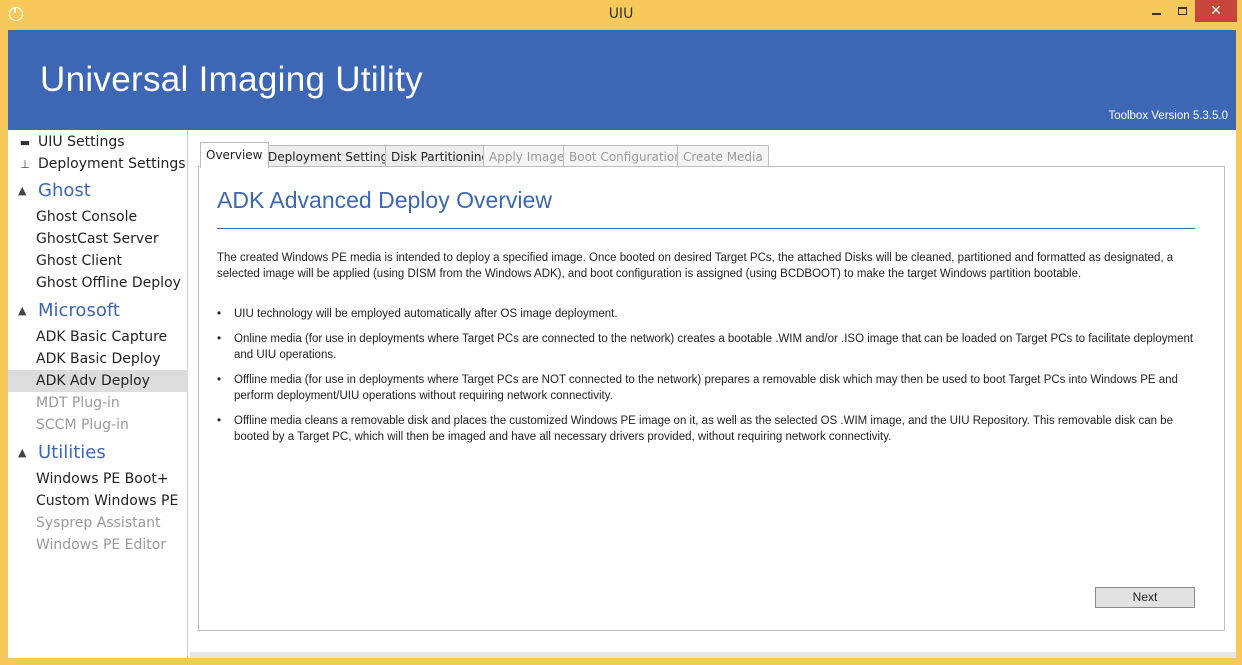  I want to click on sidebar-item-windows-pe-boot: Windows PE Boot+, so click(98, 479).